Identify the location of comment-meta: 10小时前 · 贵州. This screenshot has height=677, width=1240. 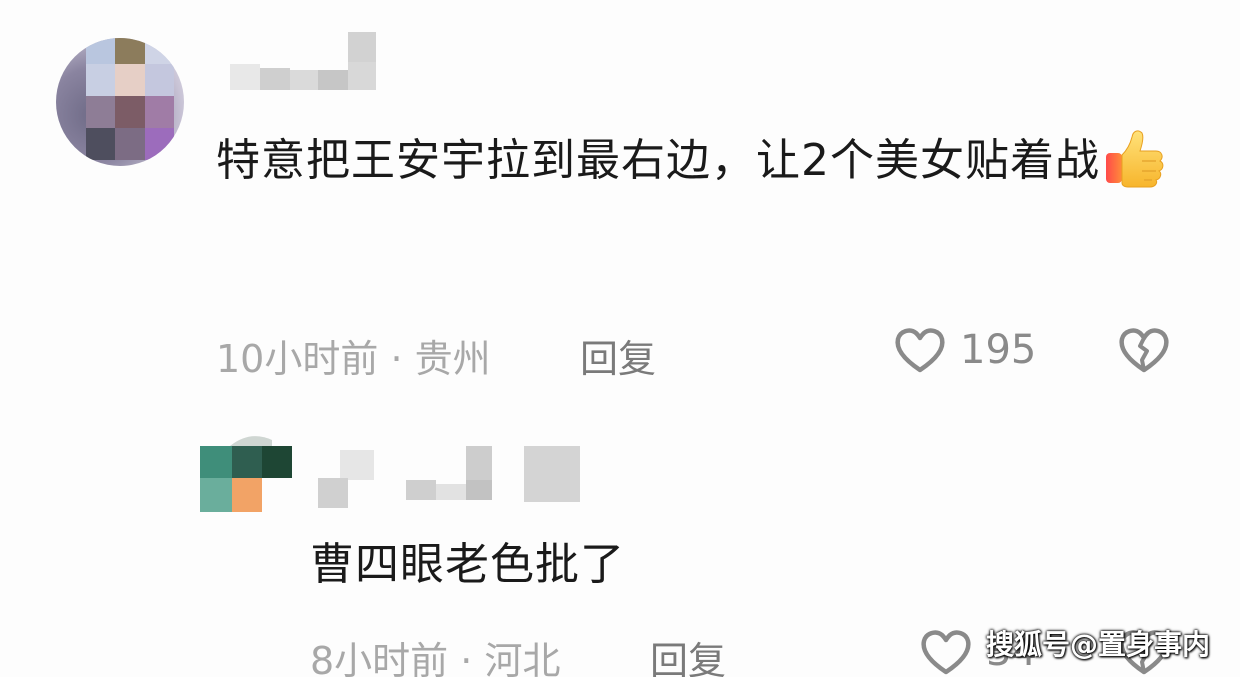
(353, 355).